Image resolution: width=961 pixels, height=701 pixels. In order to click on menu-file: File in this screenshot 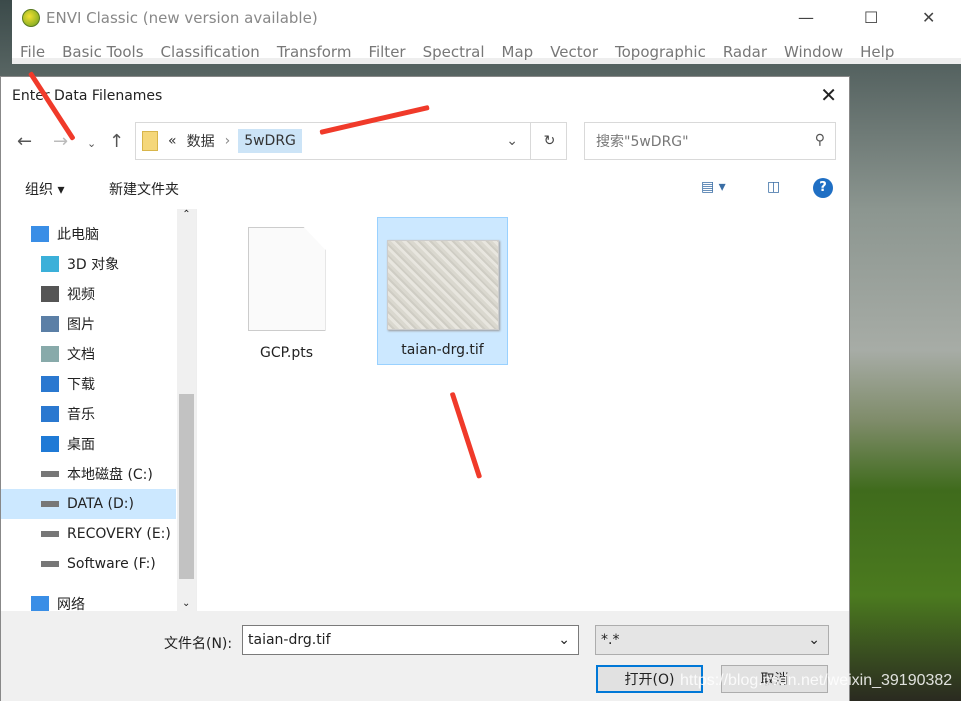, I will do `click(32, 52)`.